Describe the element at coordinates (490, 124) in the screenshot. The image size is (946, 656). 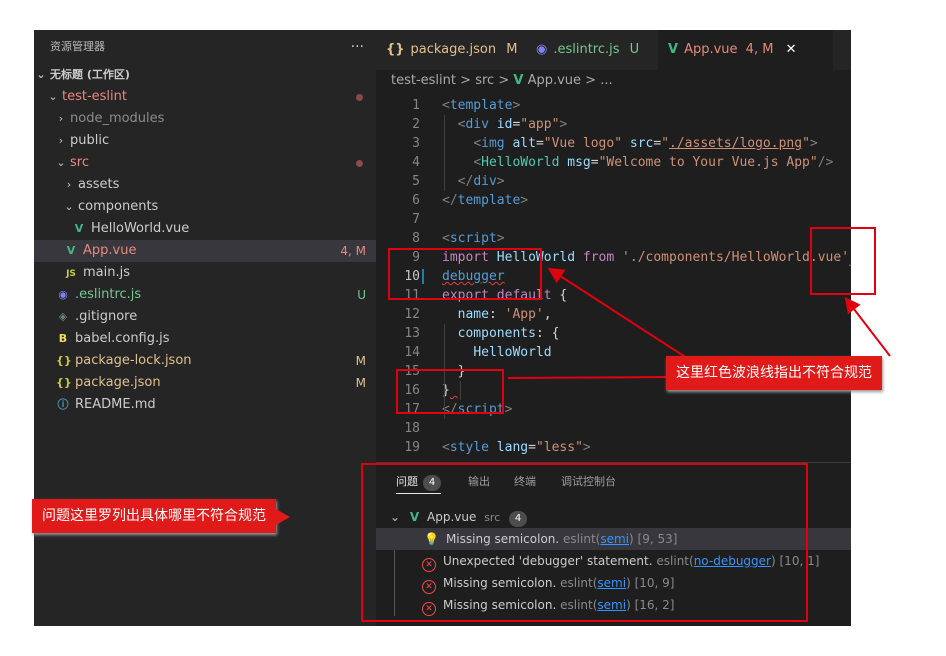
I see `code-line: 2 <div id="app">` at that location.